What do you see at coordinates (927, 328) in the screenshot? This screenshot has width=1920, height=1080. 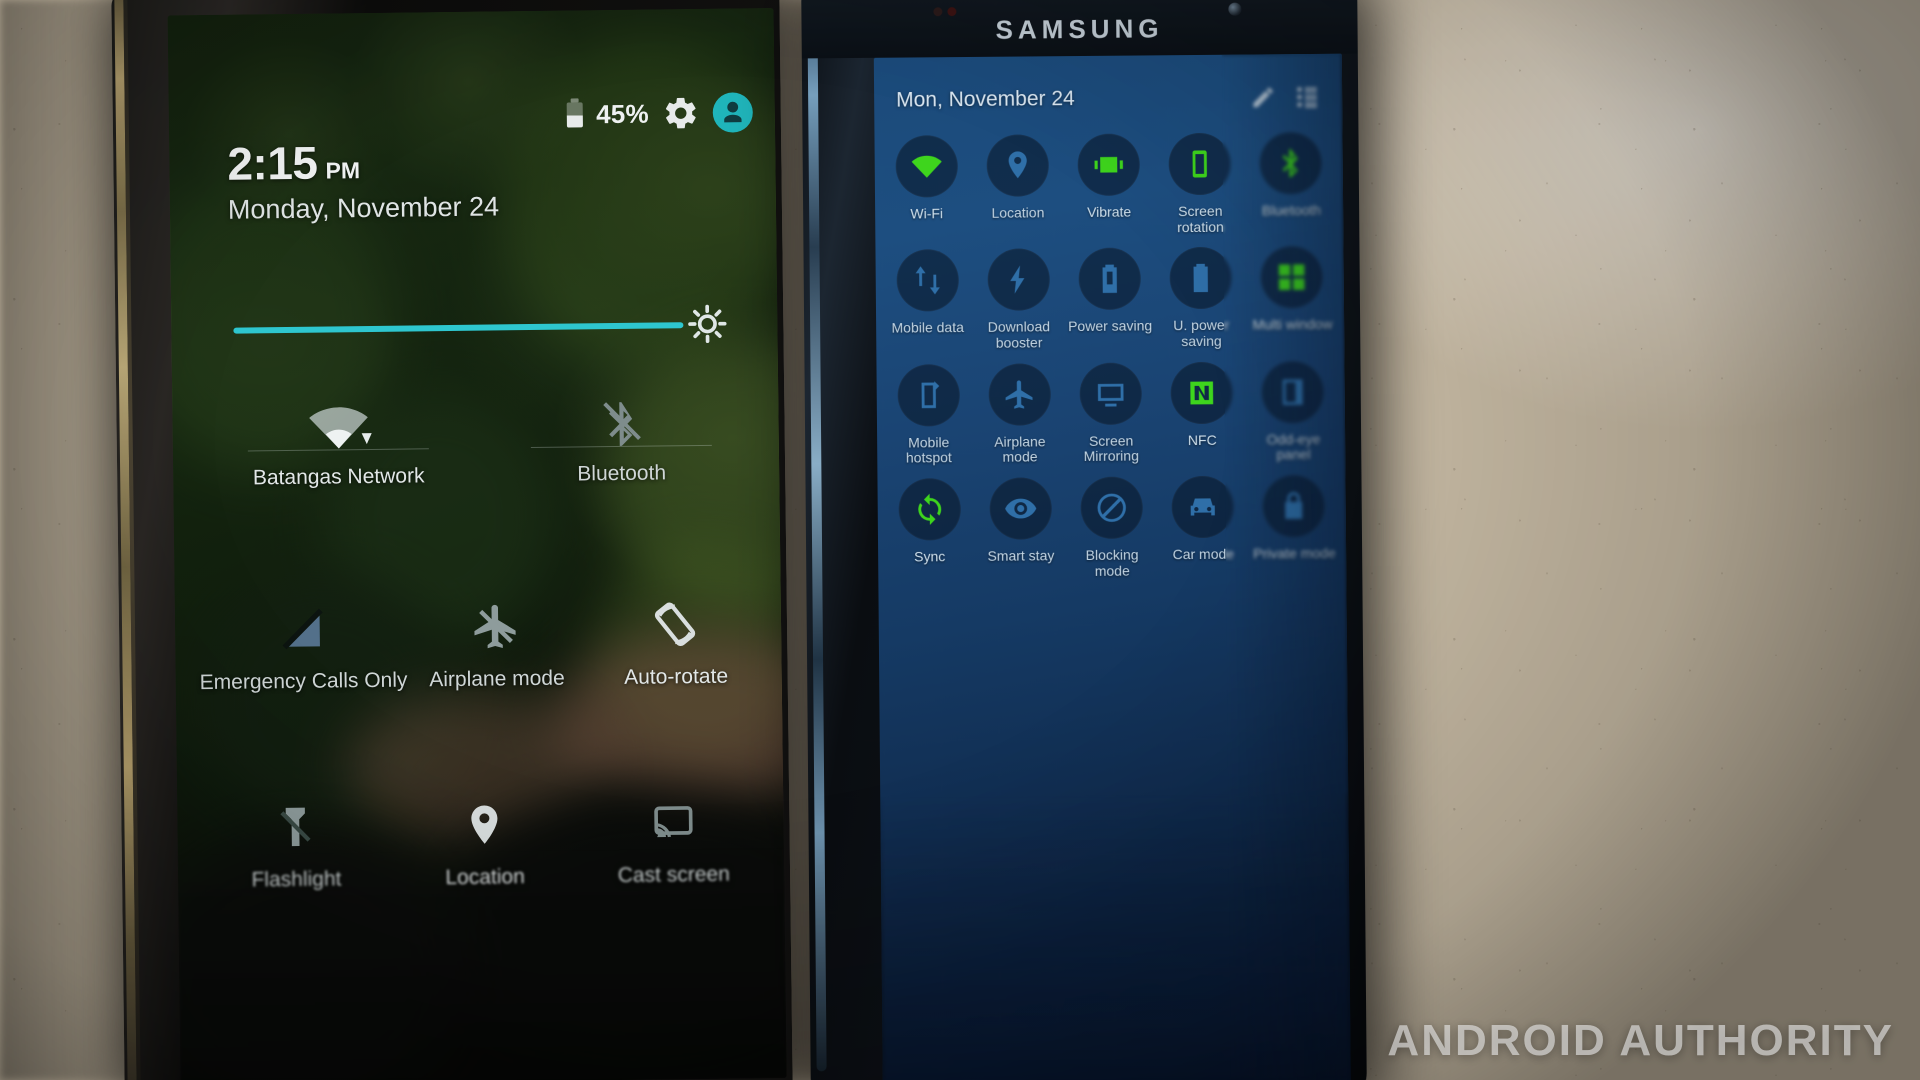 I see `samsung-tile-label: Mobile data` at bounding box center [927, 328].